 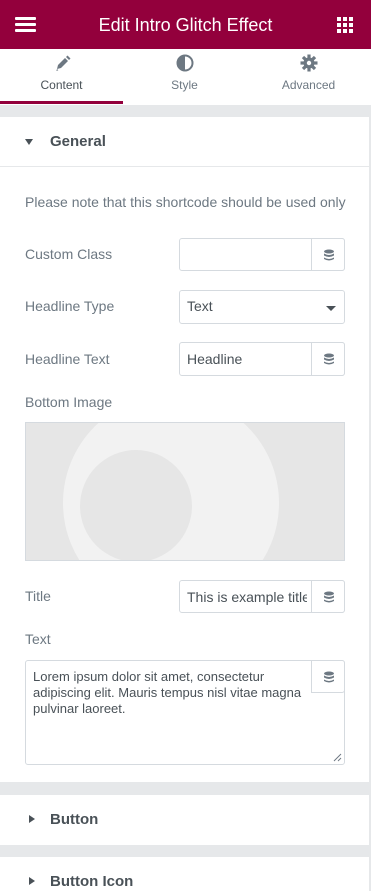 I want to click on tab-advanced: Advanced, so click(x=308, y=77).